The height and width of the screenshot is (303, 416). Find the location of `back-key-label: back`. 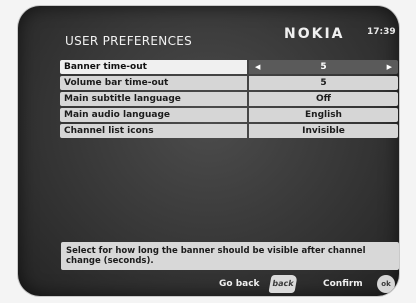

back-key-label: back is located at coordinates (283, 283).